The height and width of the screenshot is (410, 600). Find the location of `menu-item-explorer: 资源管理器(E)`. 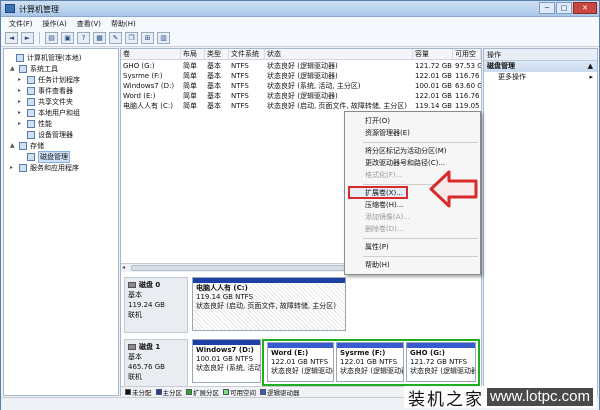

menu-item-explorer: 资源管理器(E) is located at coordinates (387, 133).